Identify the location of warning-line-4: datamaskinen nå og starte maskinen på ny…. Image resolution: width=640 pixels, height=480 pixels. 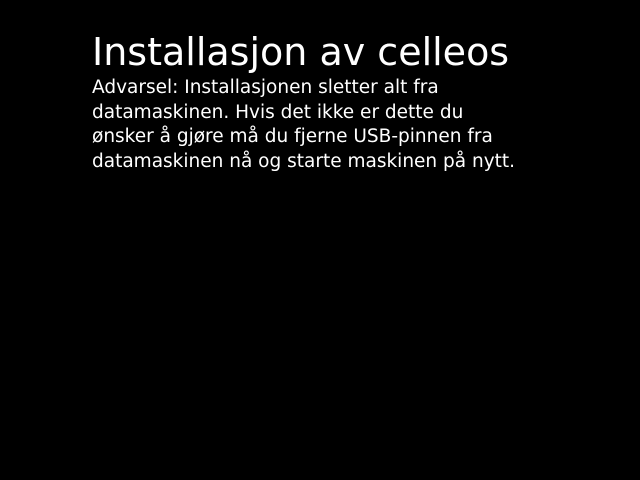
(304, 161).